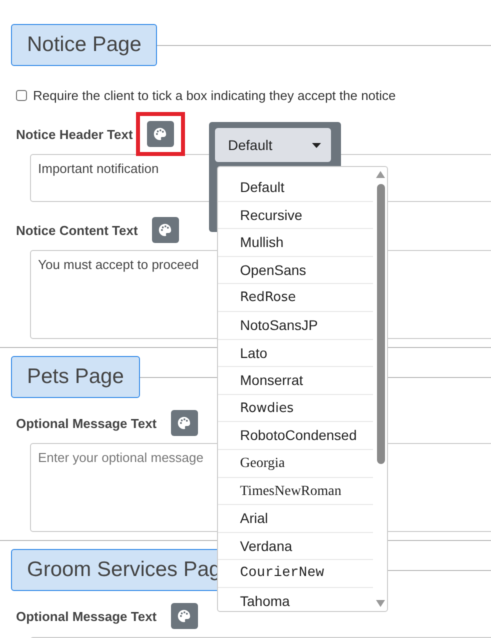 Image resolution: width=491 pixels, height=638 pixels. What do you see at coordinates (295, 354) in the screenshot?
I see `font-option: Lato` at bounding box center [295, 354].